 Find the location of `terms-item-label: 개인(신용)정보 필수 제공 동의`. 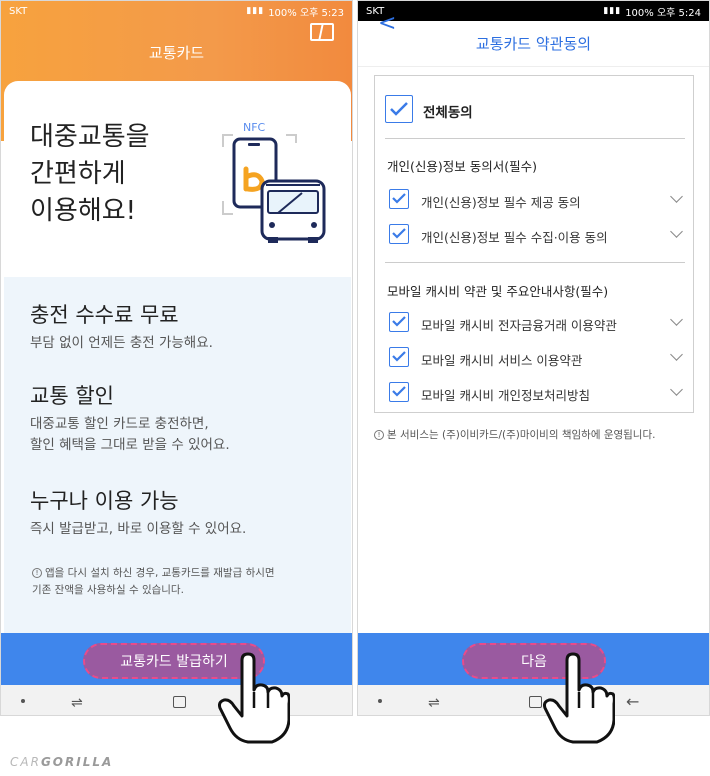

terms-item-label: 개인(신용)정보 필수 제공 동의 is located at coordinates (501, 201).